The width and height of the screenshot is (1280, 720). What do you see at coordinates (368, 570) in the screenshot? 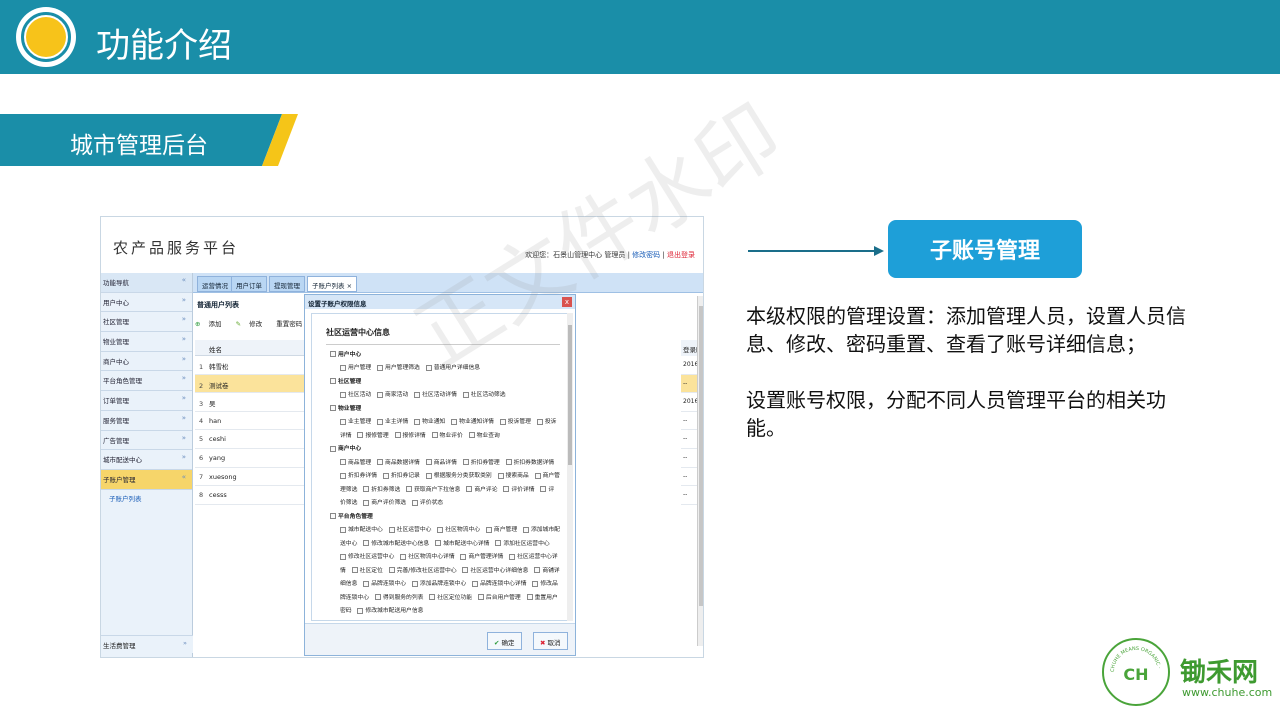
I see `permission-item: 社区定位` at bounding box center [368, 570].